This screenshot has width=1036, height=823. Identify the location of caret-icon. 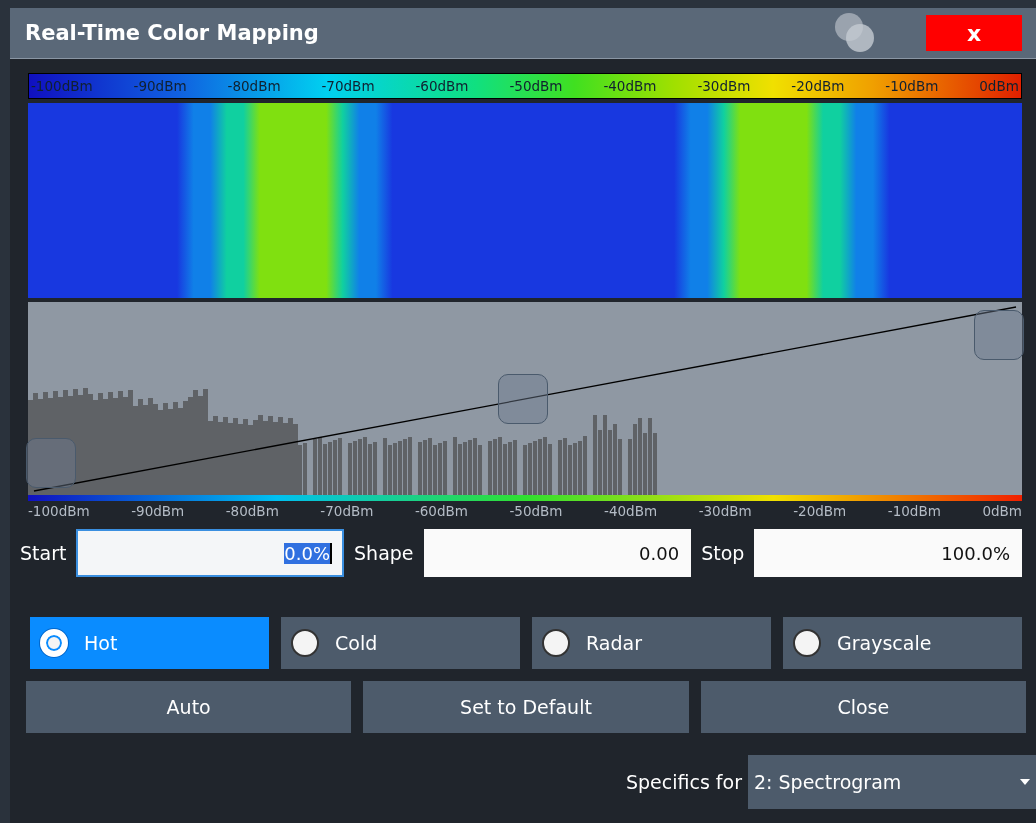
(1025, 782).